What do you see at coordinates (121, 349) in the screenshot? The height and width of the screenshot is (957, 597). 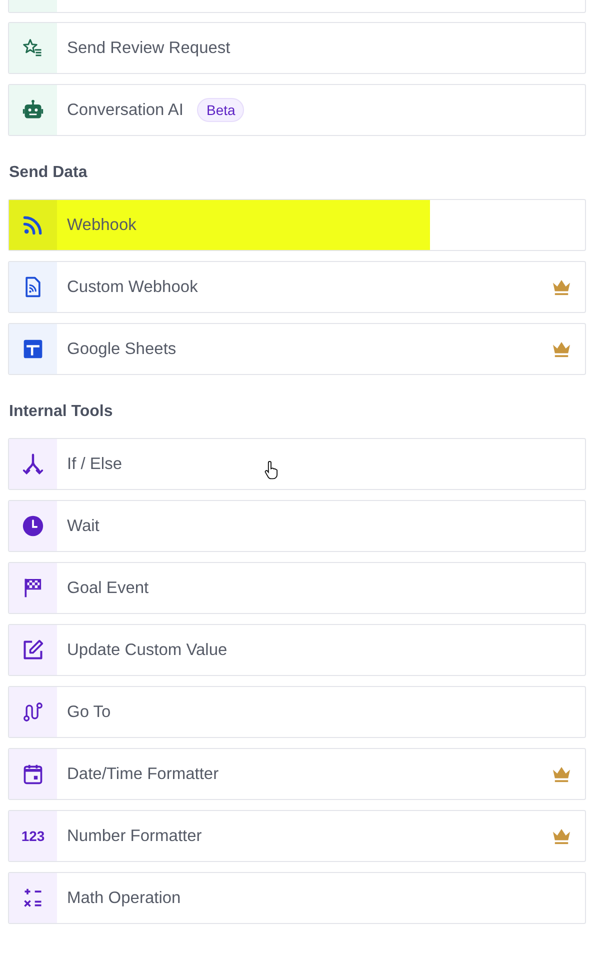 I see `item-label: Google Sheets` at bounding box center [121, 349].